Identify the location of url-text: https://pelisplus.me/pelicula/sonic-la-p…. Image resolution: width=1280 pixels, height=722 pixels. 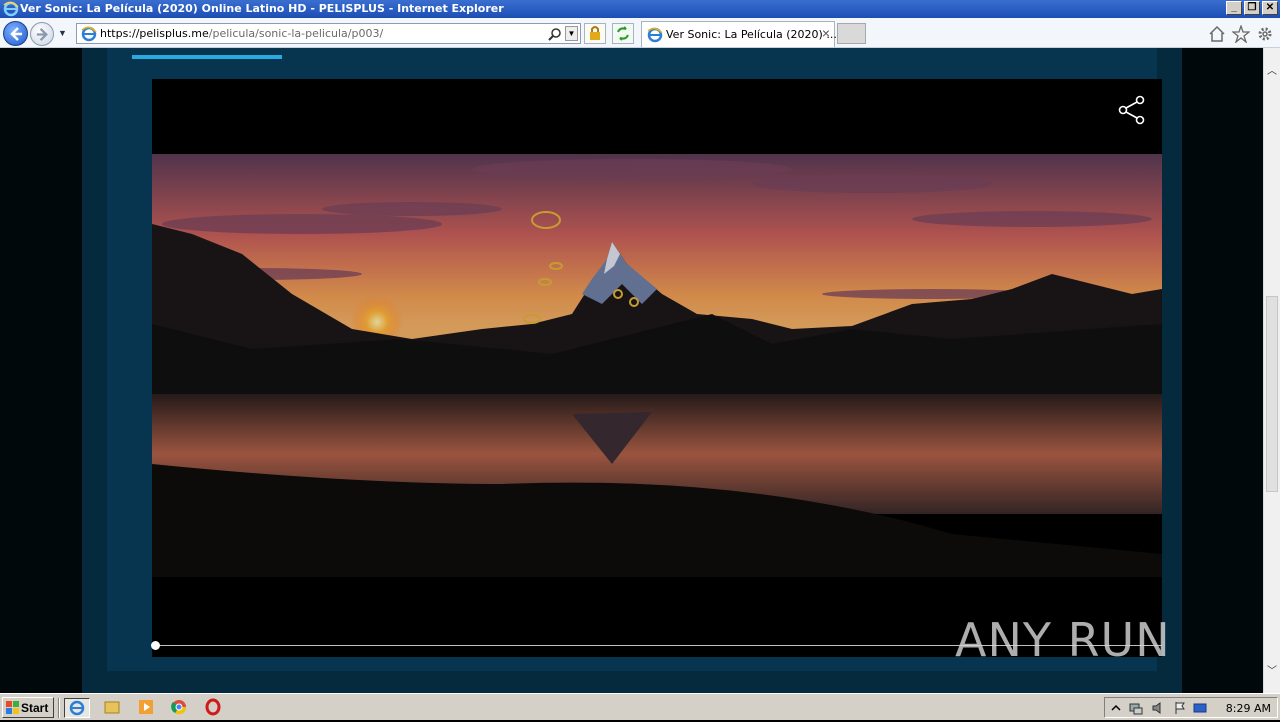
(241, 33).